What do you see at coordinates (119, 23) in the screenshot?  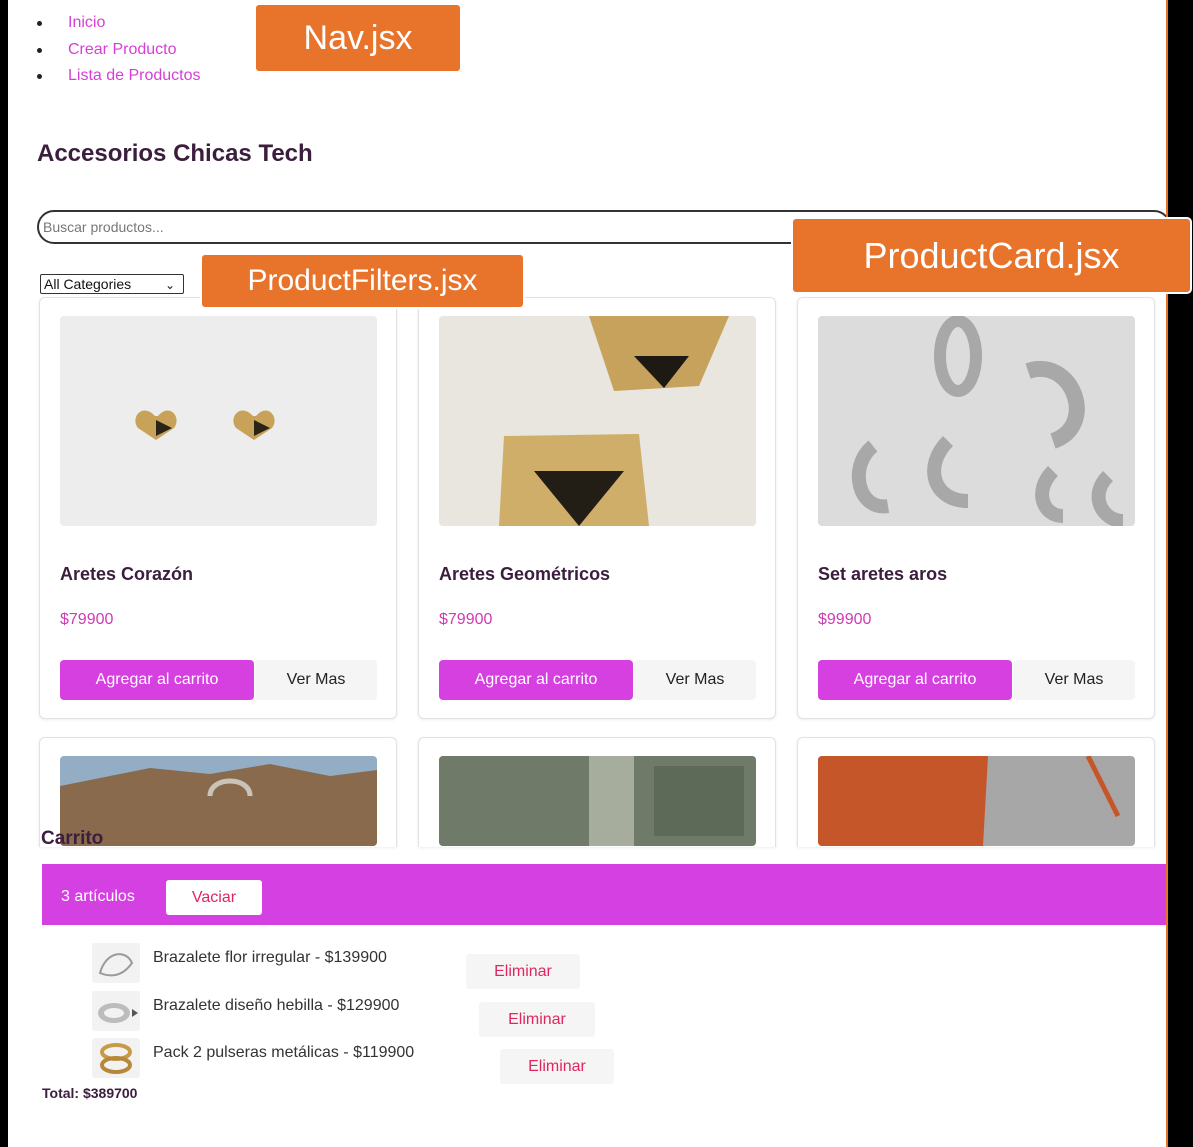 I see `nav-item-inicio: Inicio` at bounding box center [119, 23].